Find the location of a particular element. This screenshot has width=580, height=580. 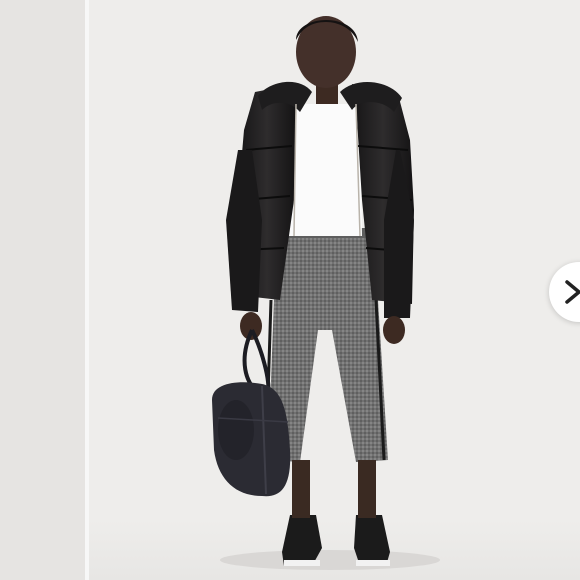

right-ankle is located at coordinates (367, 489).